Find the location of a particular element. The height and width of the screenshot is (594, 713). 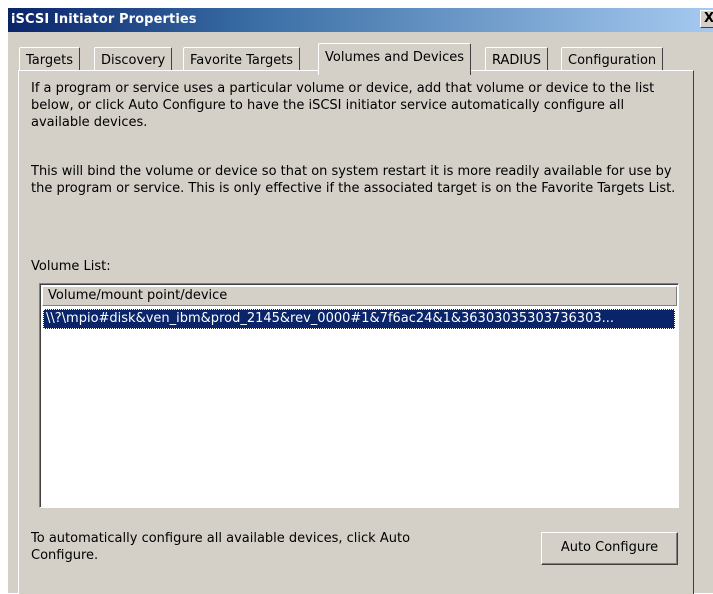

column-header-volume: Volume/mount point/device is located at coordinates (359, 296).